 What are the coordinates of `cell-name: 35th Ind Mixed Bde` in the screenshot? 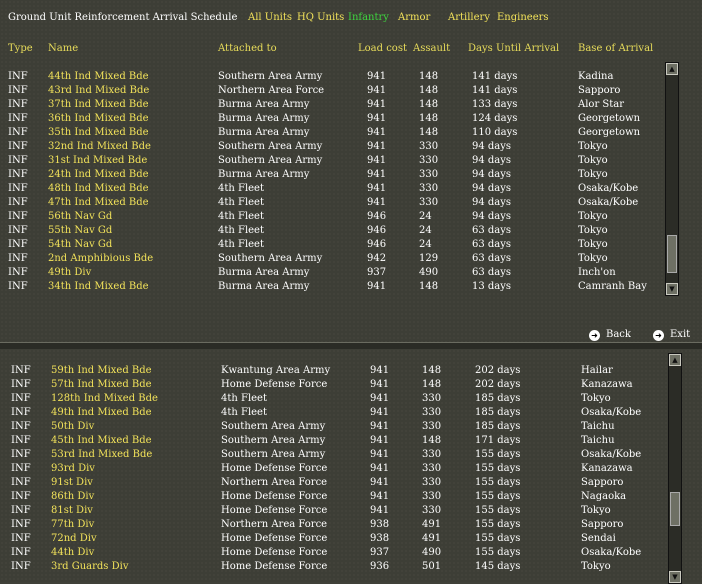 It's located at (98, 133).